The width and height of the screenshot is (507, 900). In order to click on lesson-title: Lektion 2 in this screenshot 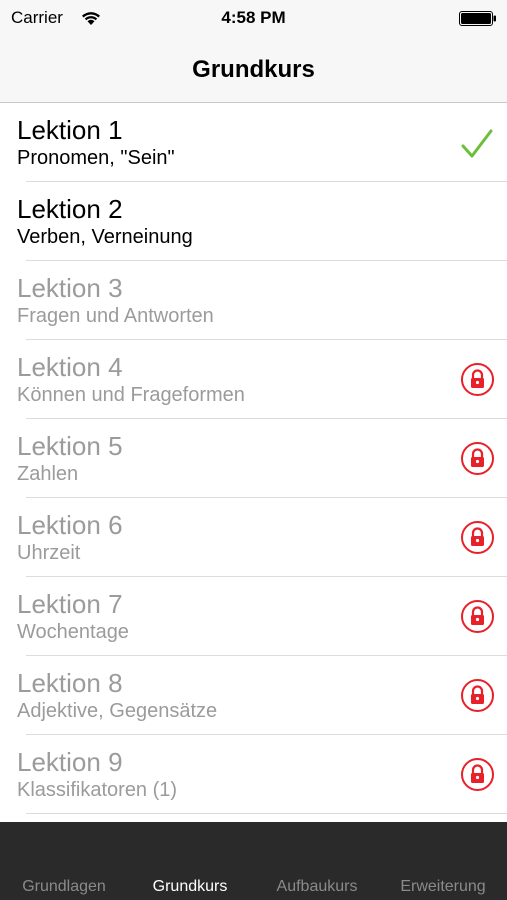, I will do `click(70, 209)`.